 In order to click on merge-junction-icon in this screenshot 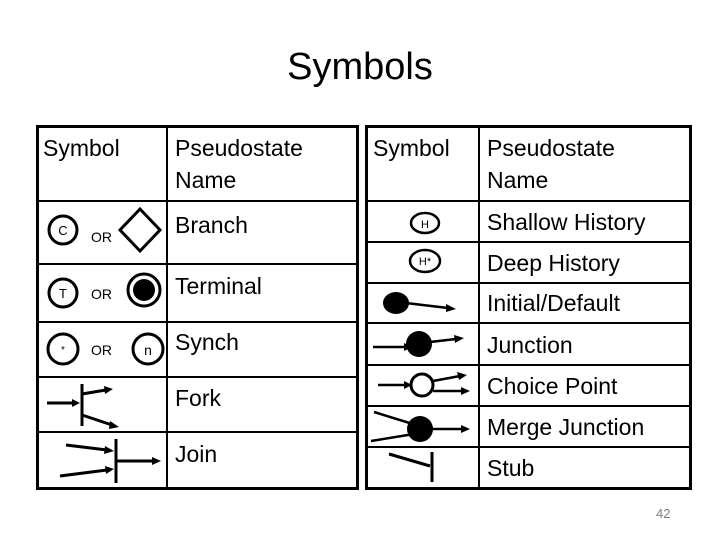, I will do `click(420, 426)`.